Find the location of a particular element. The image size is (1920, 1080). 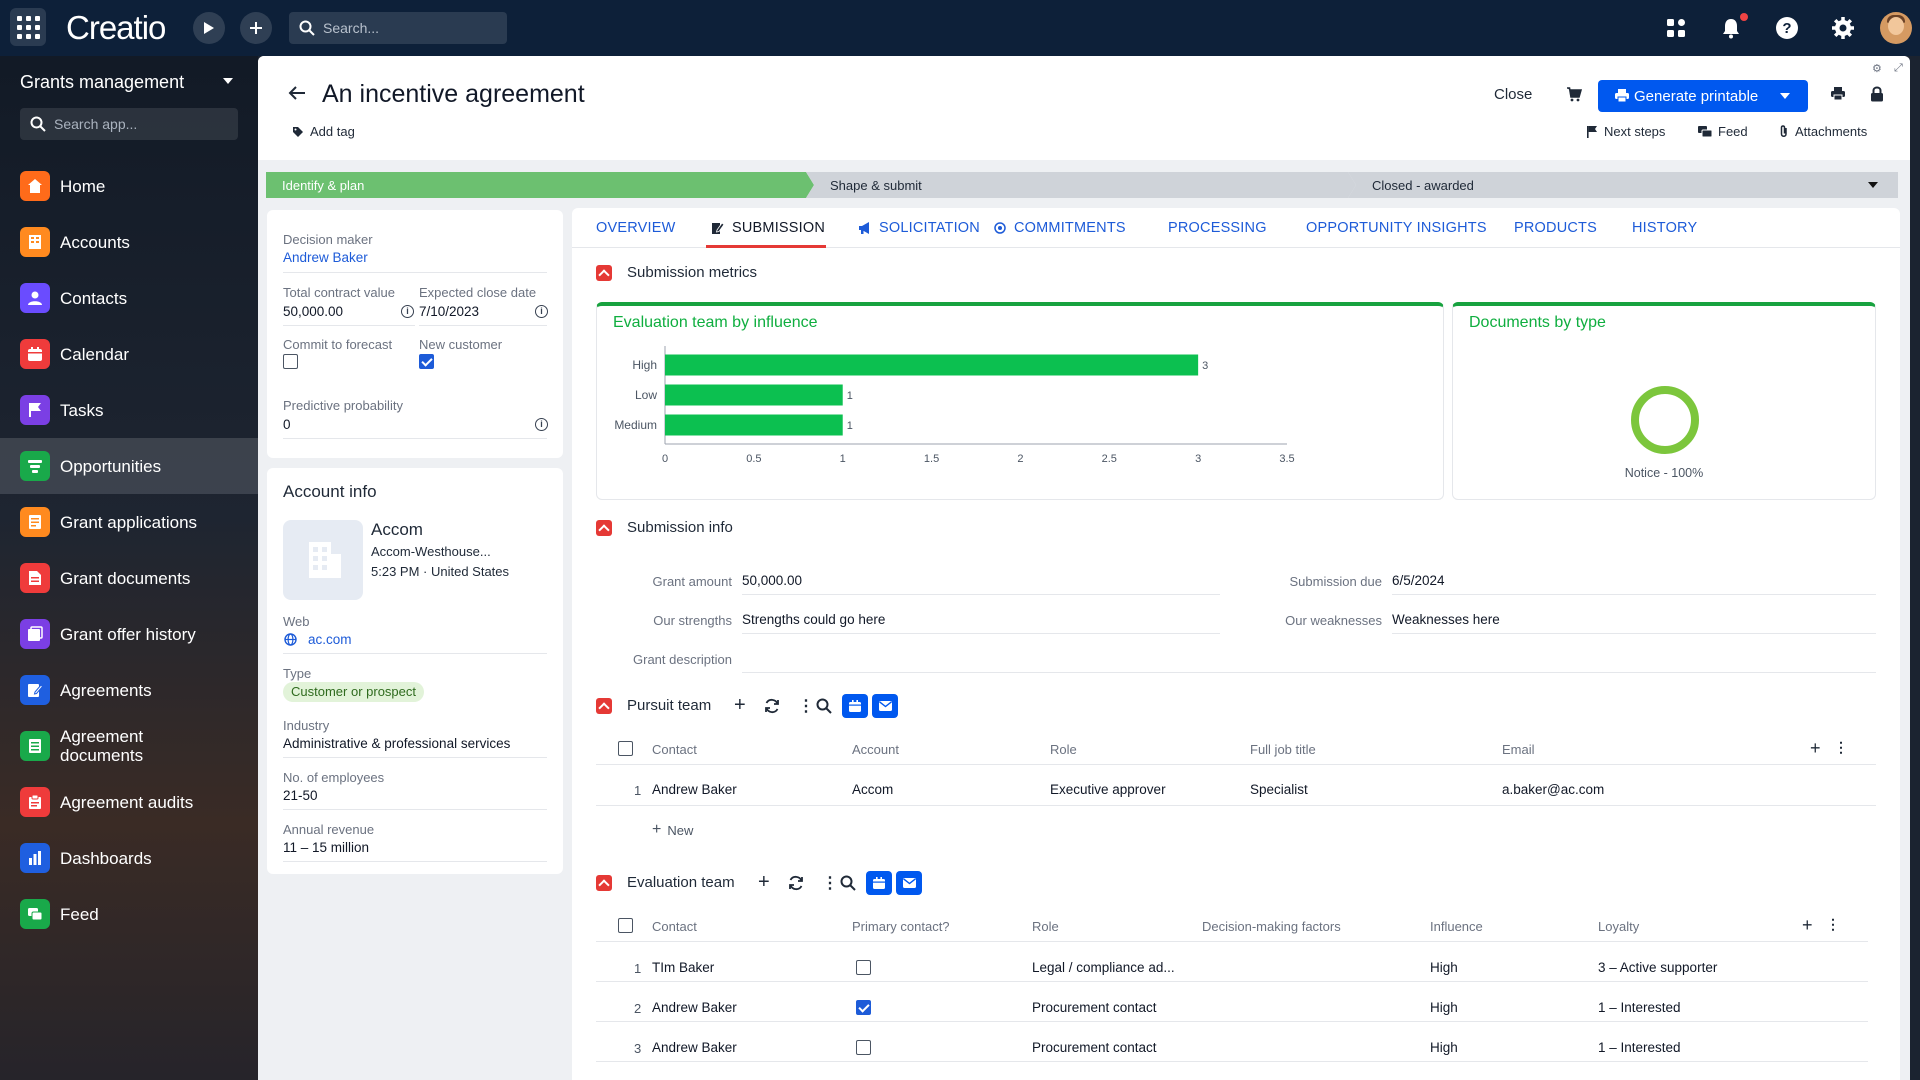

predictive-probability-field: 0 is located at coordinates (287, 424).